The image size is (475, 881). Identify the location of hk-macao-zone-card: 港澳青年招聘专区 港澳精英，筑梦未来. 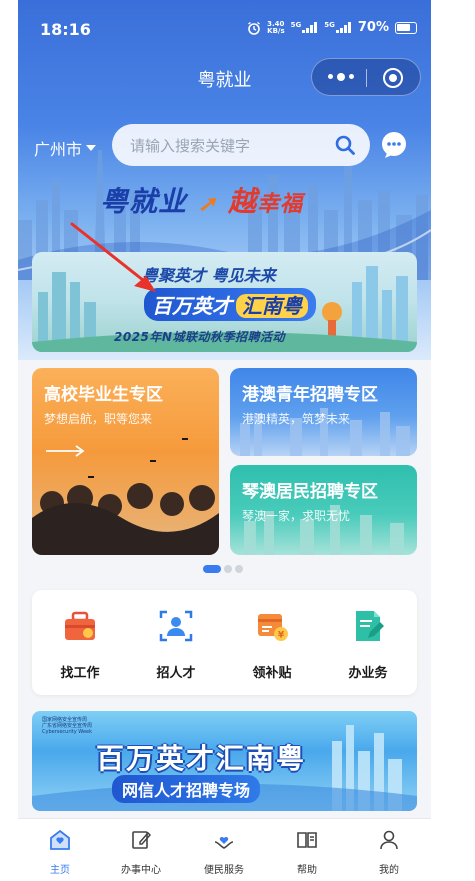
(323, 412).